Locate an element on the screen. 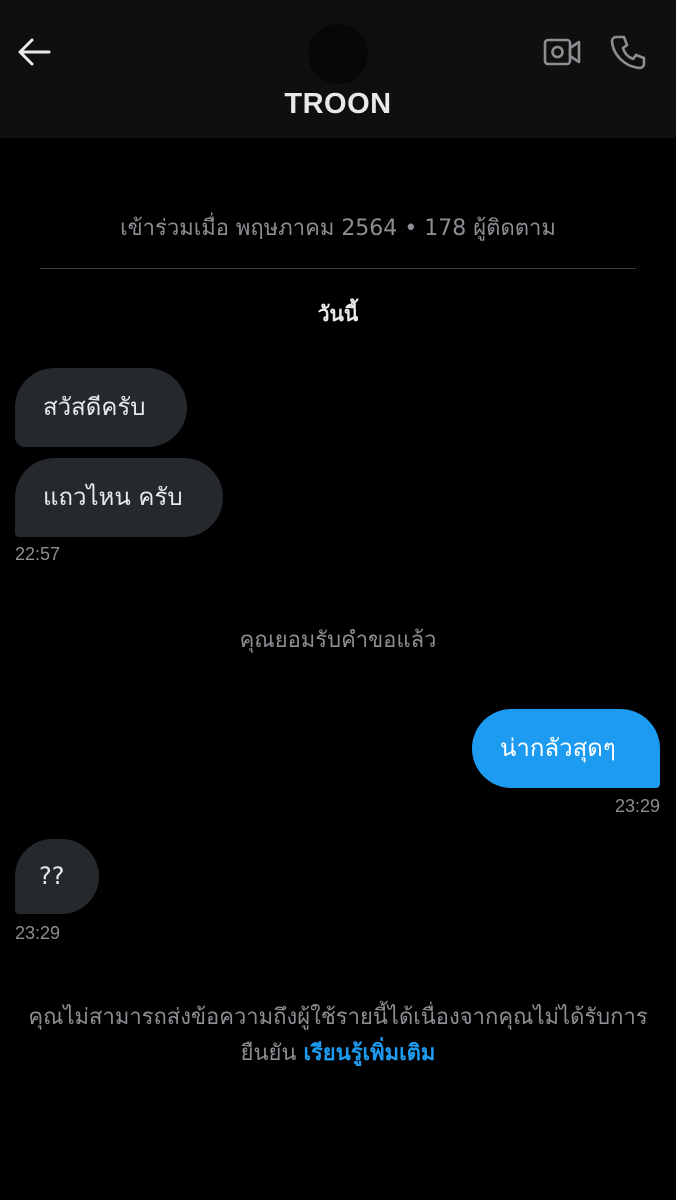 This screenshot has width=676, height=1200. phone-icon is located at coordinates (628, 54).